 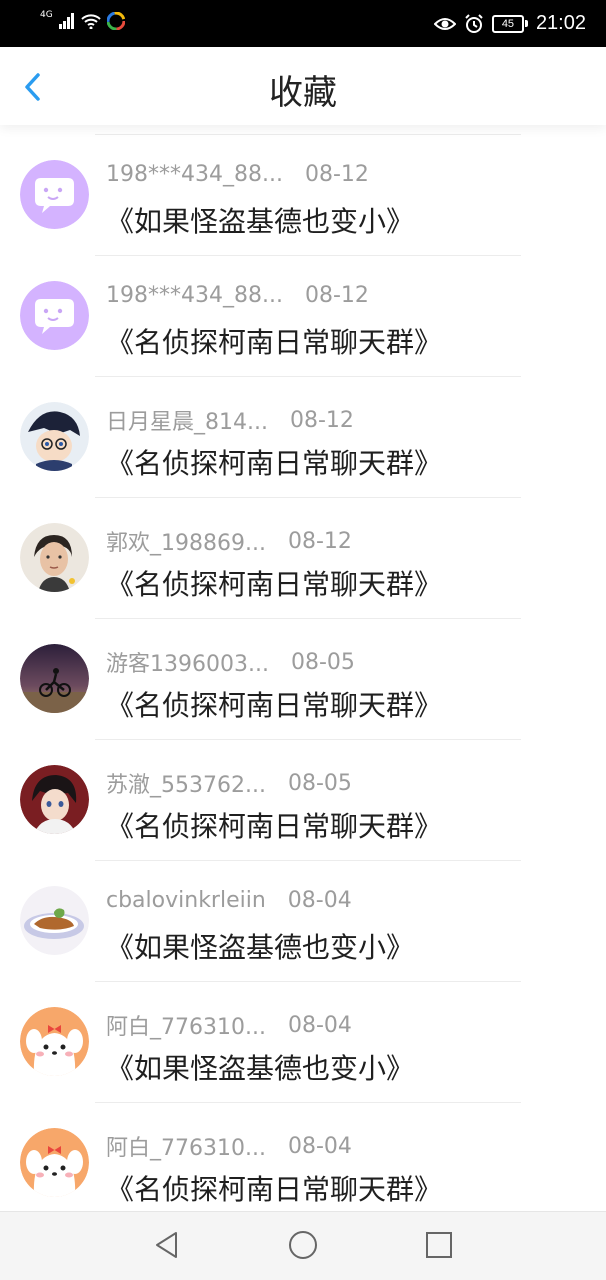 I want to click on alarm-icon, so click(x=474, y=23).